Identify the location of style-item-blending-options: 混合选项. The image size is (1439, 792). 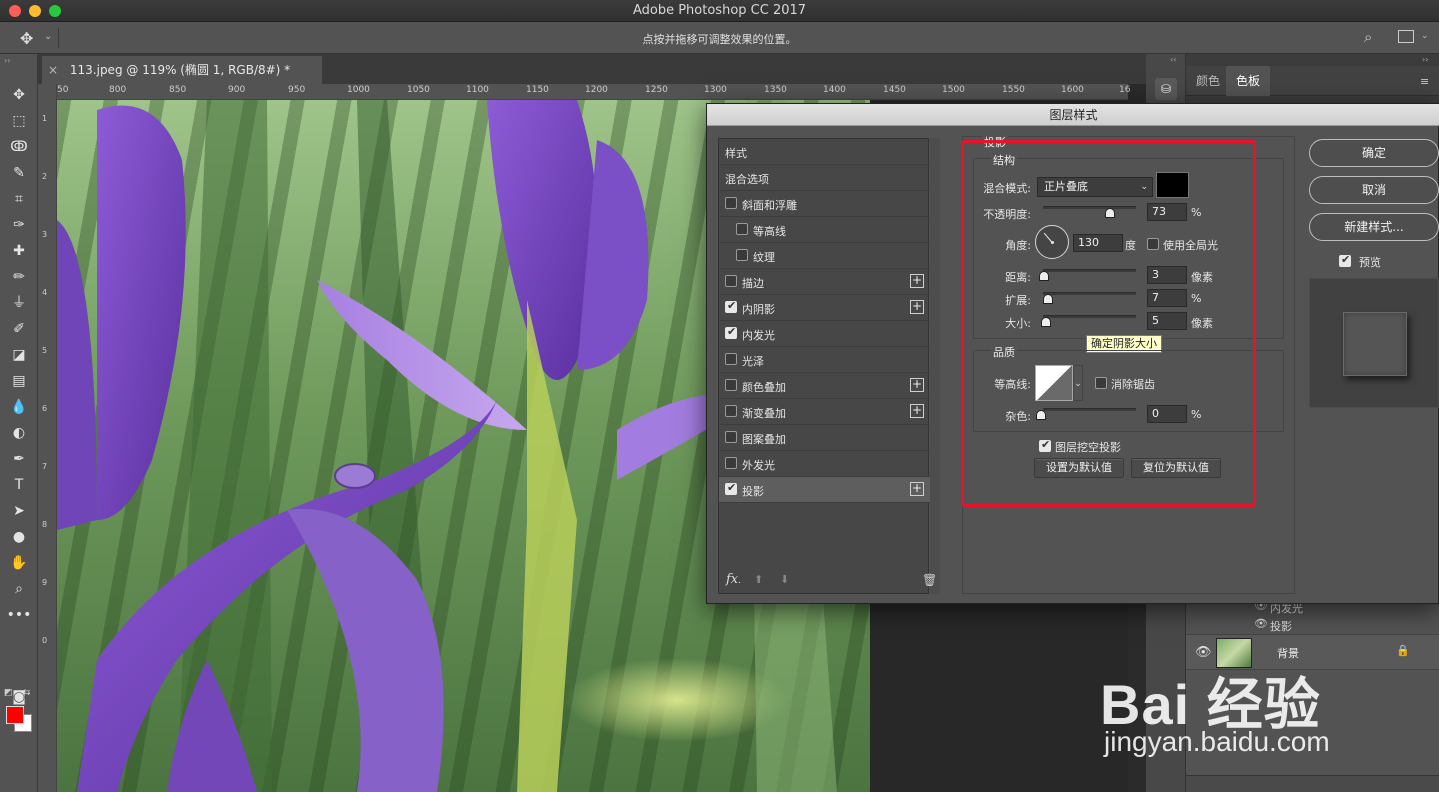
(824, 178).